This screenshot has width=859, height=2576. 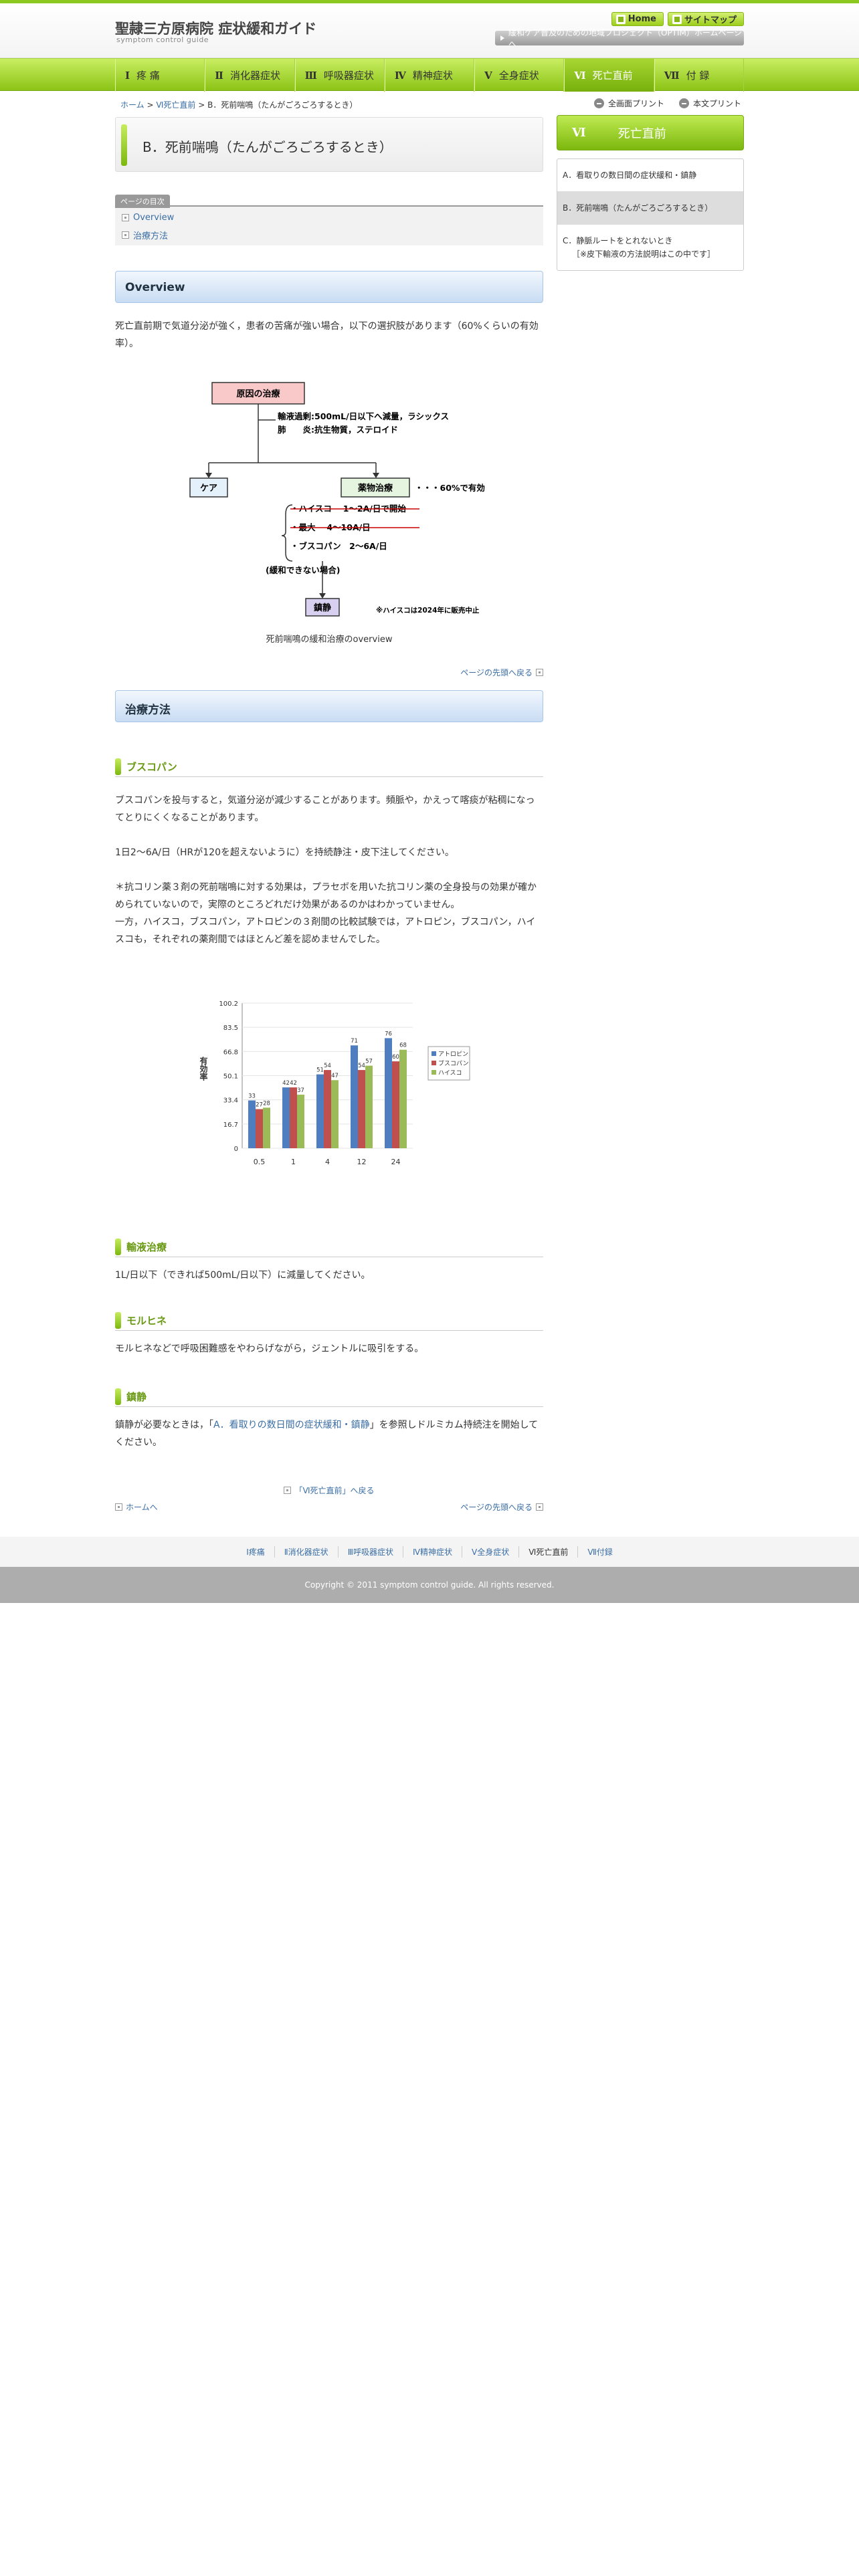 I want to click on nav-item-6: Ⅵ 死亡直前, so click(x=609, y=75).